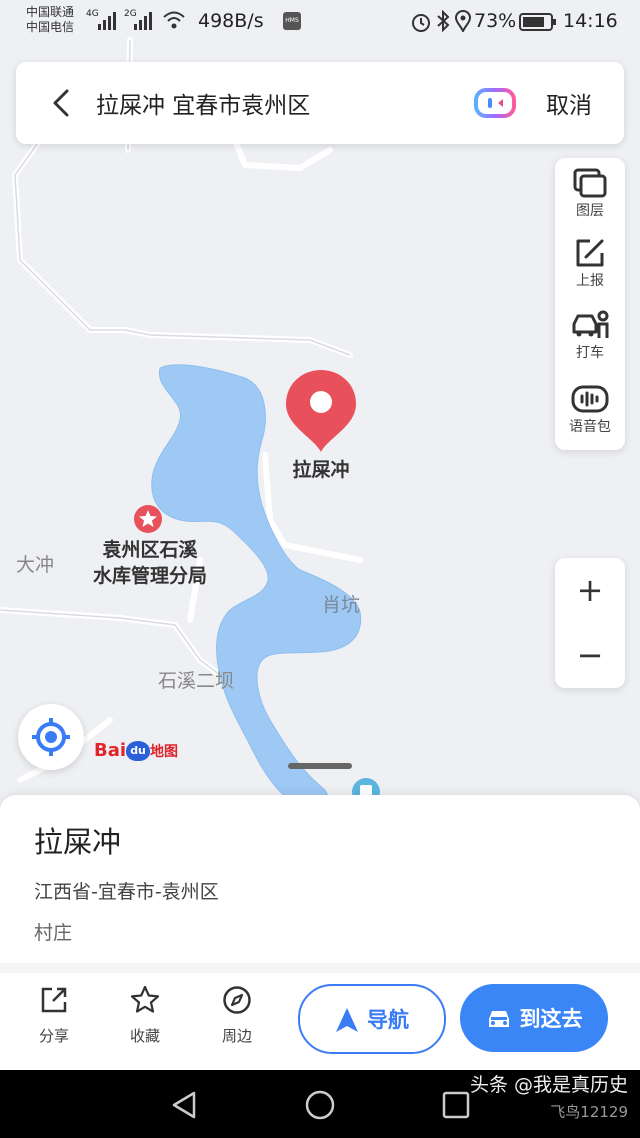 This screenshot has width=640, height=1138. I want to click on logo-cn: 地图, so click(164, 752).